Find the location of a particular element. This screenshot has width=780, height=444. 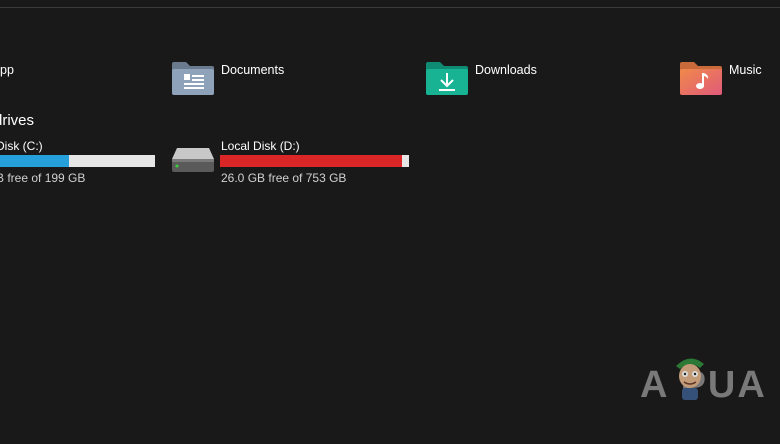

folder-label: Documents is located at coordinates (253, 70).